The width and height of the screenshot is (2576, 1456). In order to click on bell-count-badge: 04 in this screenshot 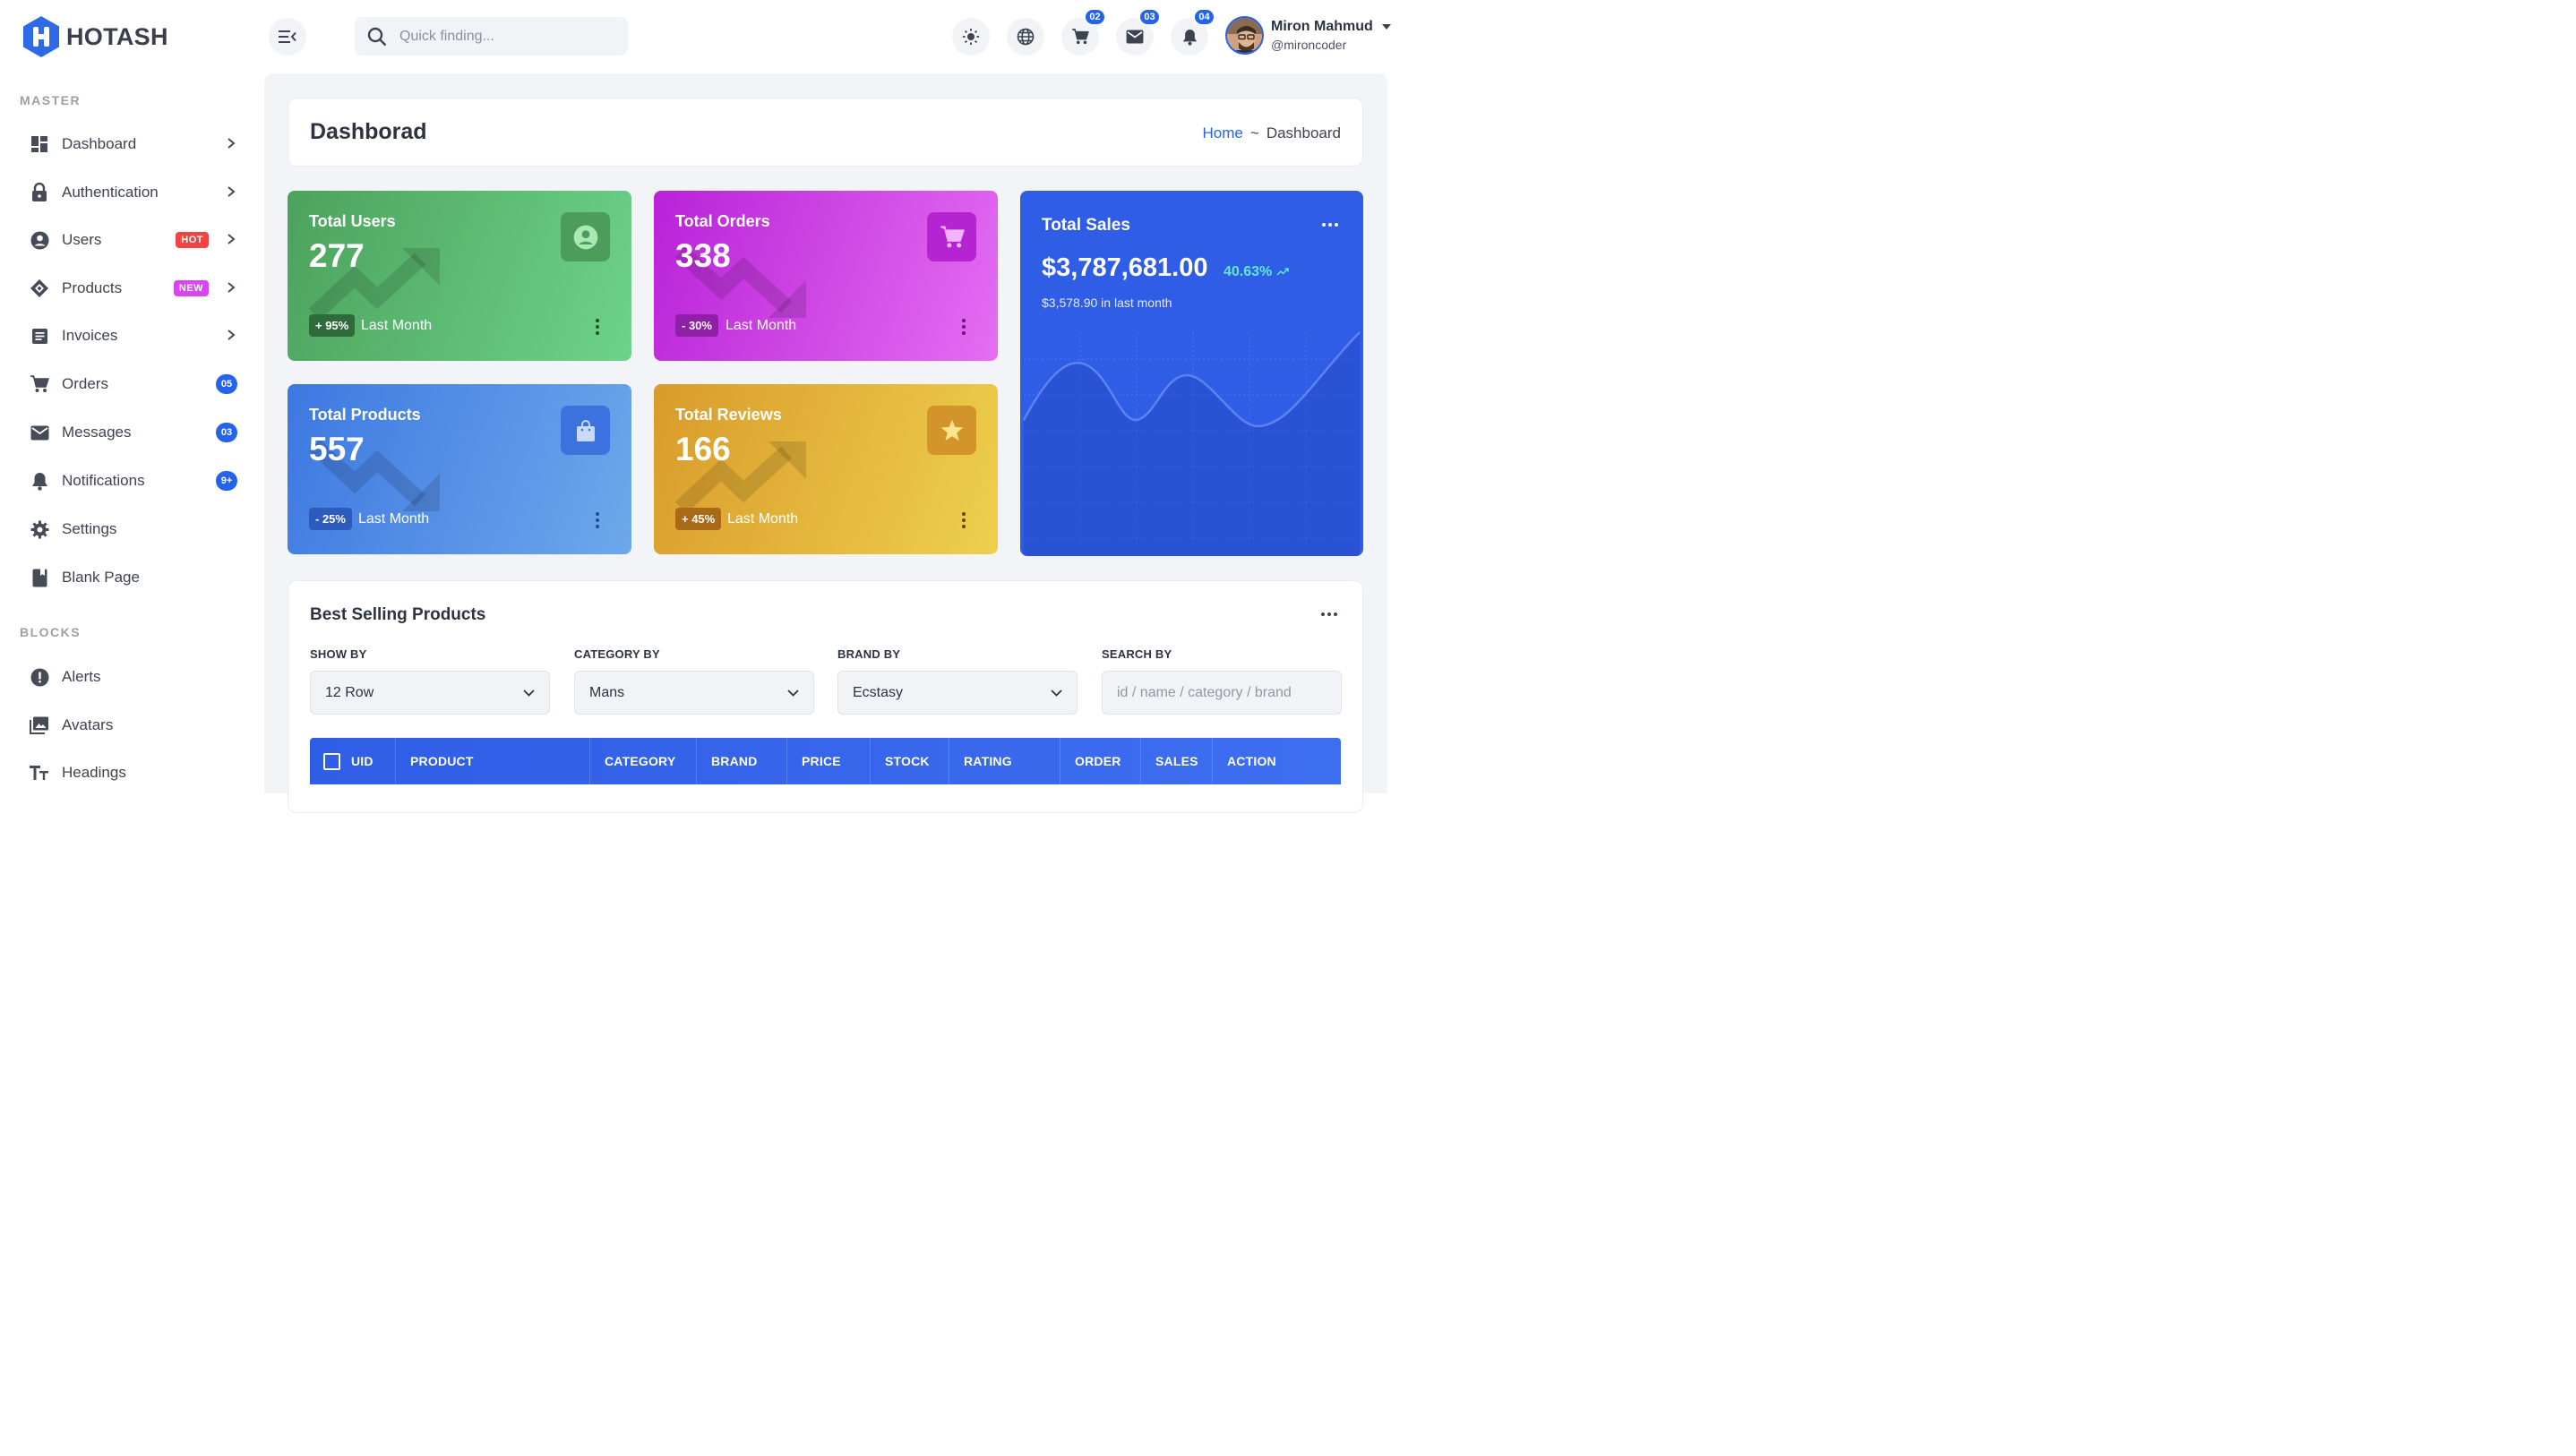, I will do `click(1204, 17)`.